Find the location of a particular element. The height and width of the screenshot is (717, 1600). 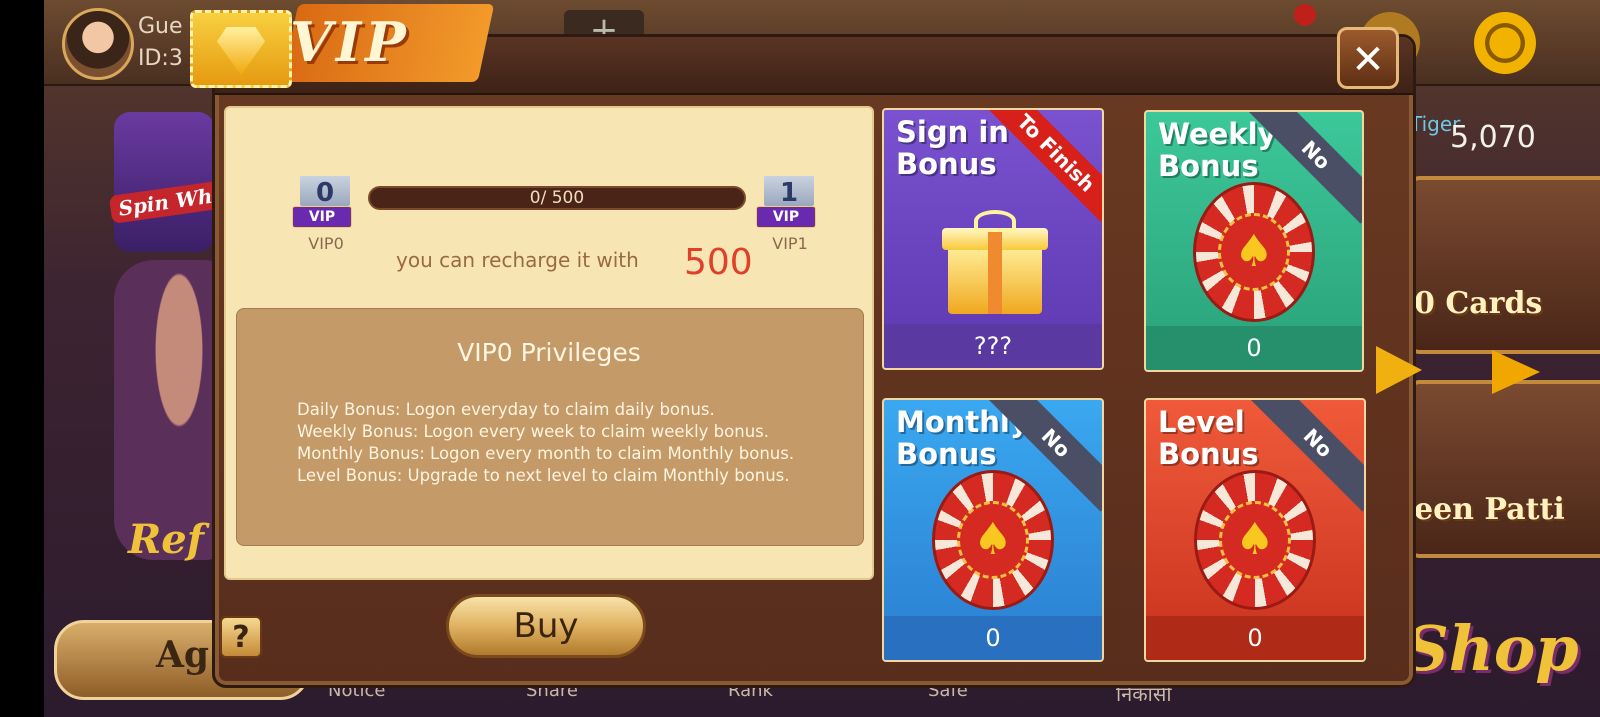

lobby-next-arrow-icon is located at coordinates (1516, 372).